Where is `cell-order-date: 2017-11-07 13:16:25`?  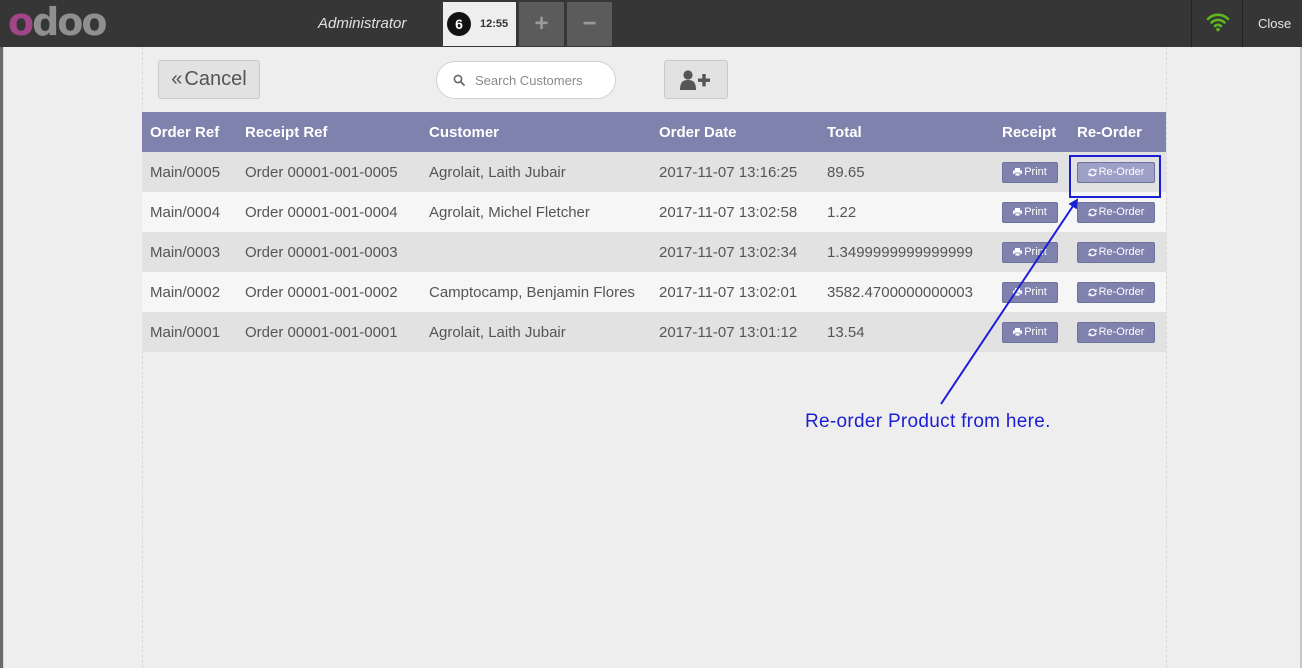
cell-order-date: 2017-11-07 13:16:25 is located at coordinates (735, 172).